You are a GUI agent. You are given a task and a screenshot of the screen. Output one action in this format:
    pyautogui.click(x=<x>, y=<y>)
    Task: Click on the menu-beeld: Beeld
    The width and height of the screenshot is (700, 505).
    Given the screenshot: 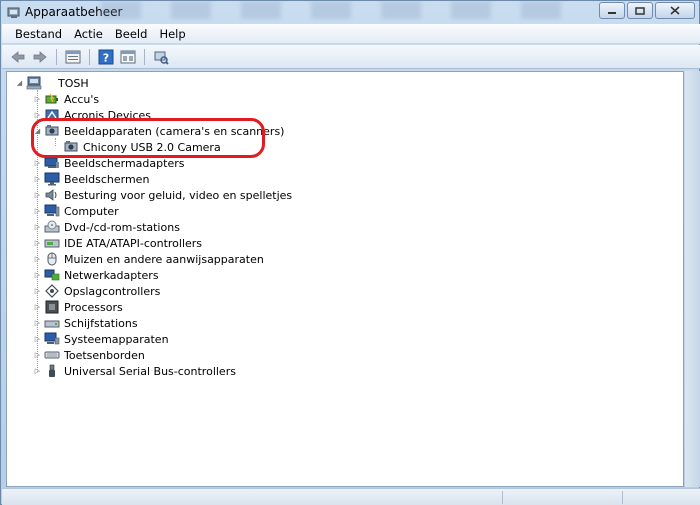 What is the action you would take?
    pyautogui.click(x=131, y=34)
    